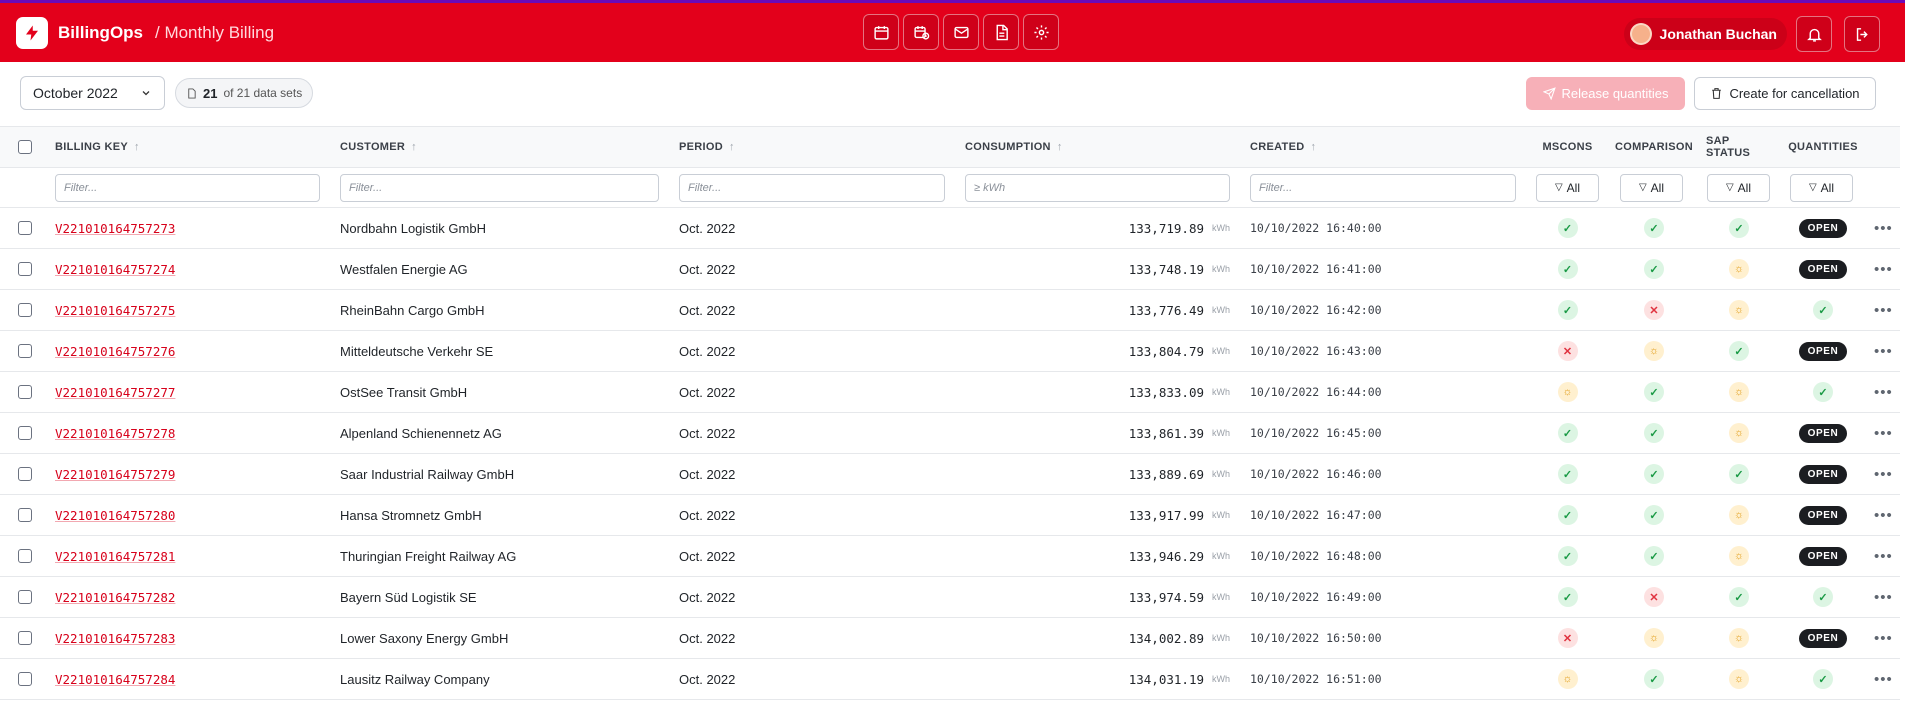 The height and width of the screenshot is (703, 1905). Describe the element at coordinates (115, 269) in the screenshot. I see `billing-key-link: V221010164757274` at that location.